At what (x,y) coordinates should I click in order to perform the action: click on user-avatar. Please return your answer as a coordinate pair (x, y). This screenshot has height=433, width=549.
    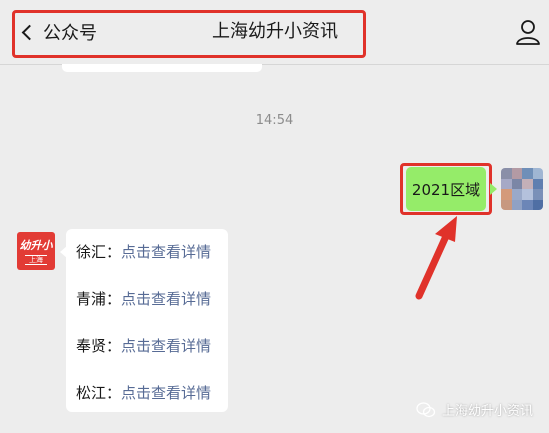
    Looking at the image, I should click on (522, 189).